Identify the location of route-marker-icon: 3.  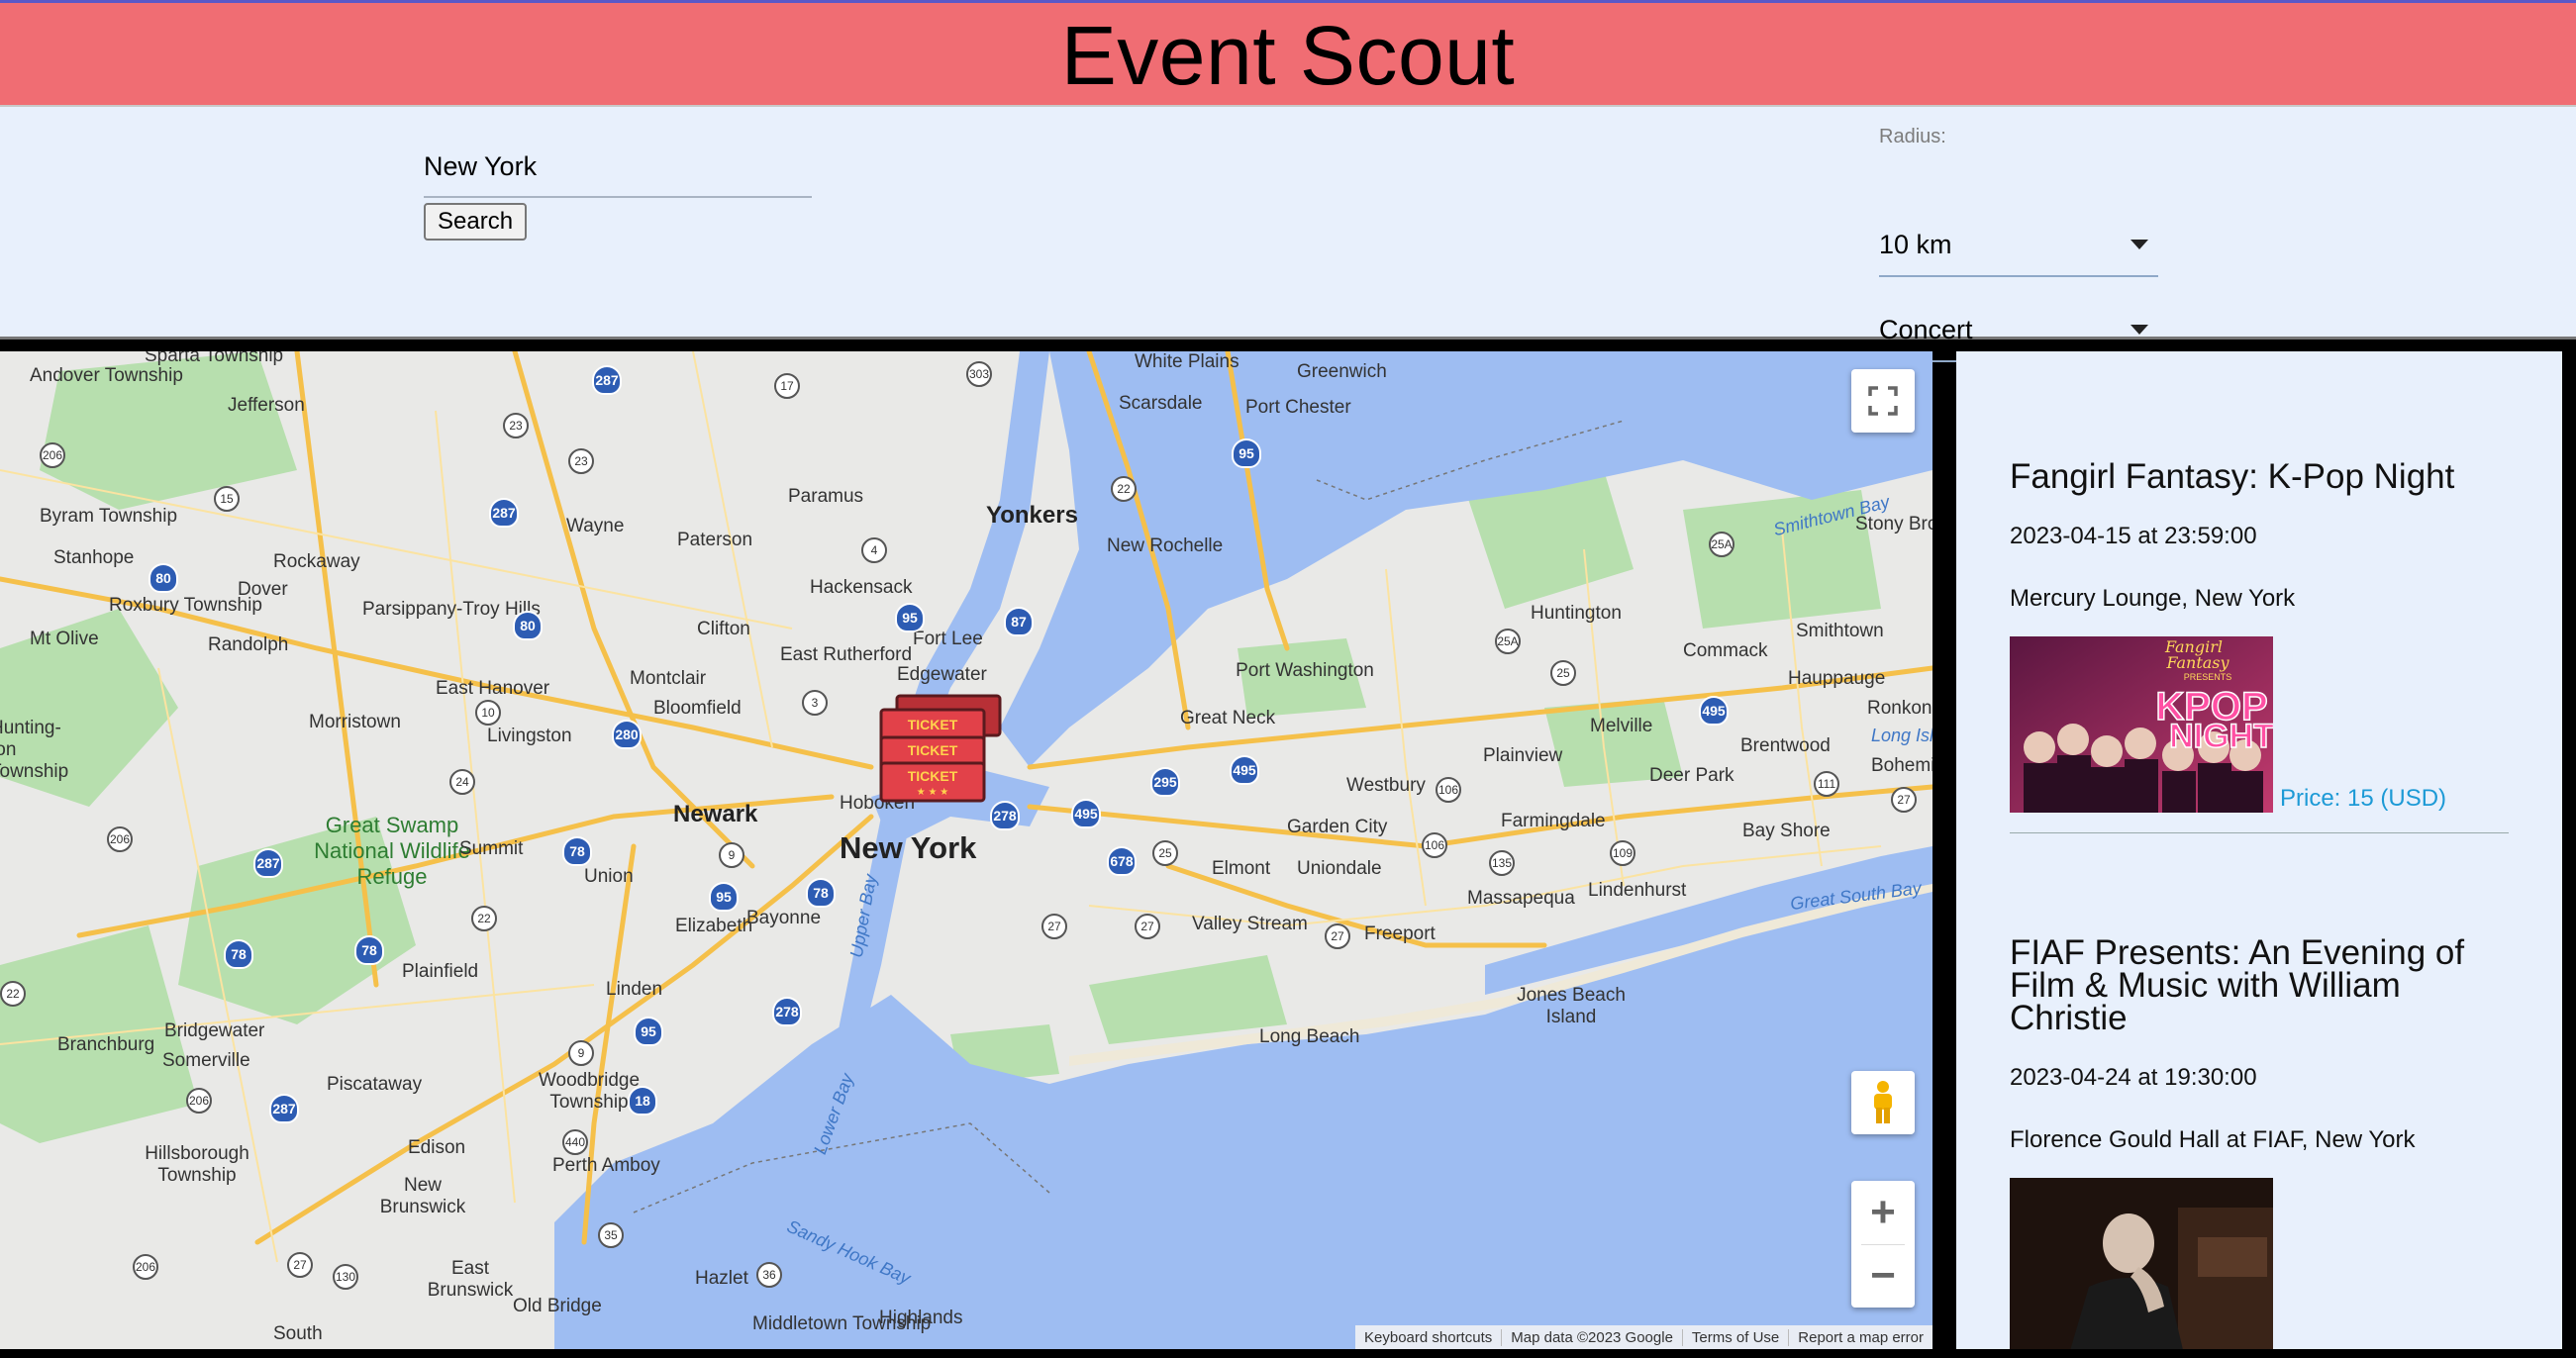
(815, 703).